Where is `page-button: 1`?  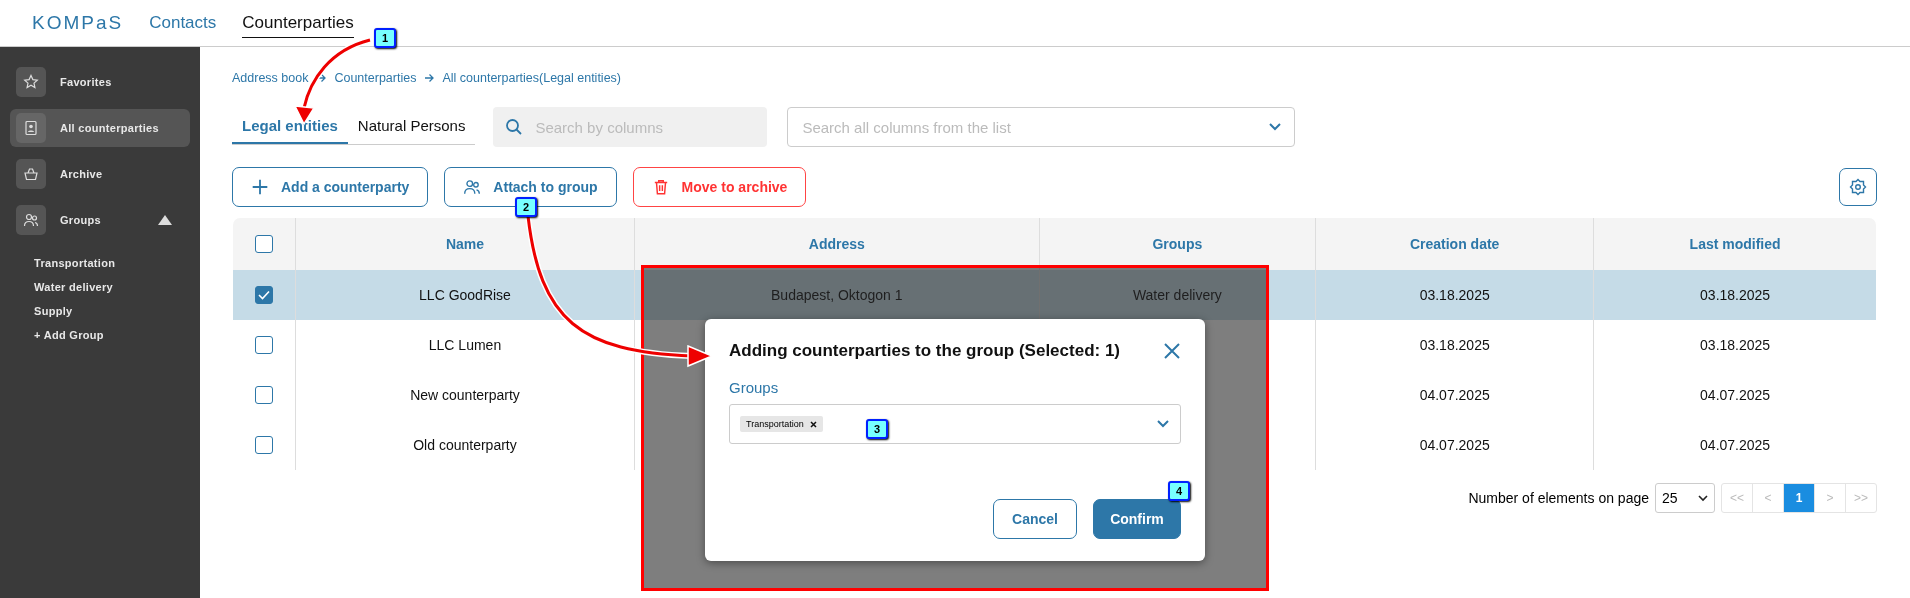 page-button: 1 is located at coordinates (1798, 498).